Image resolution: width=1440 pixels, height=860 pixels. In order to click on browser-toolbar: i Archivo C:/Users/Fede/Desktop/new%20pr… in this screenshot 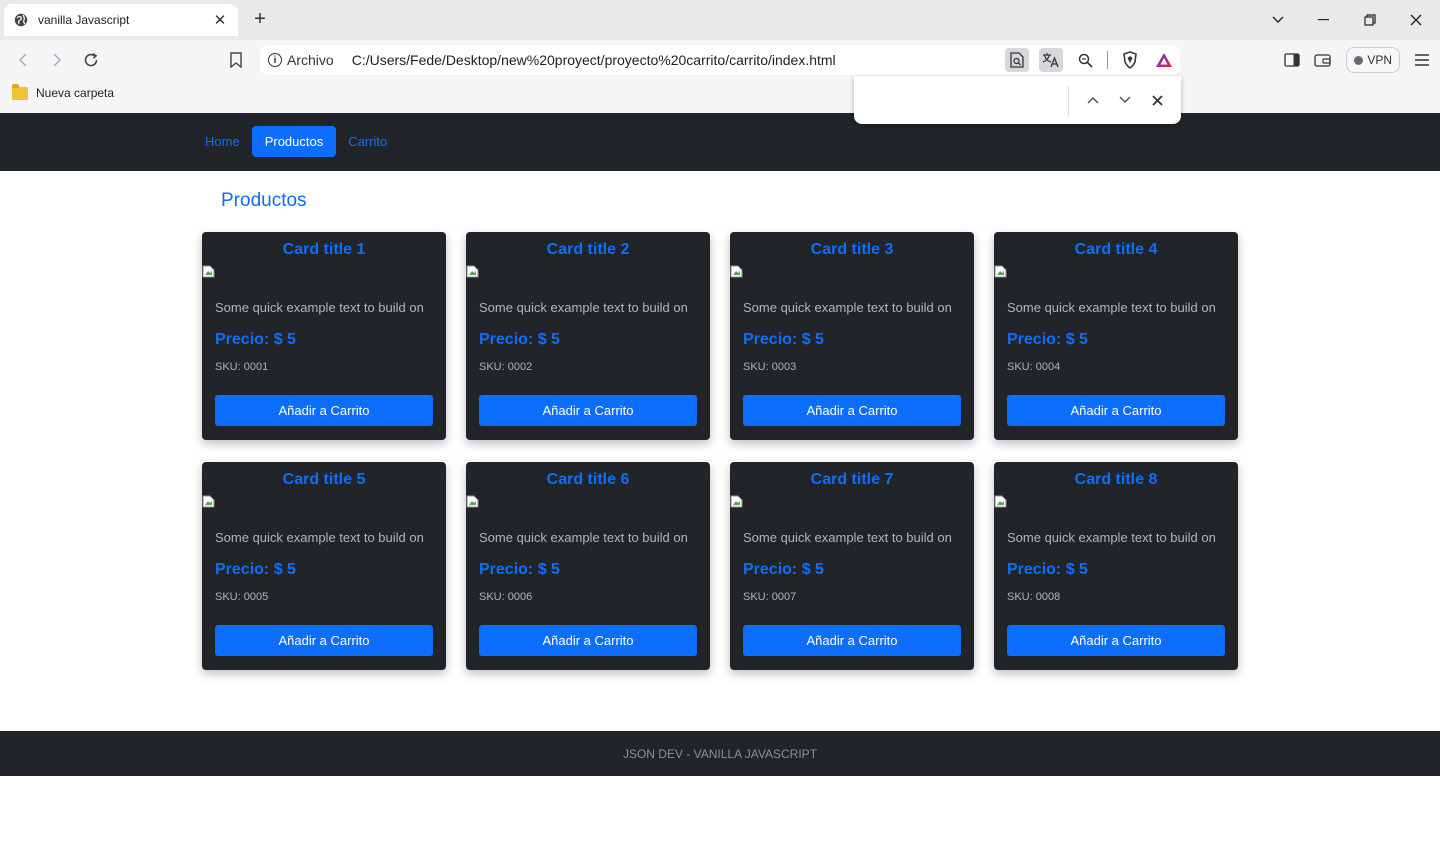, I will do `click(720, 60)`.